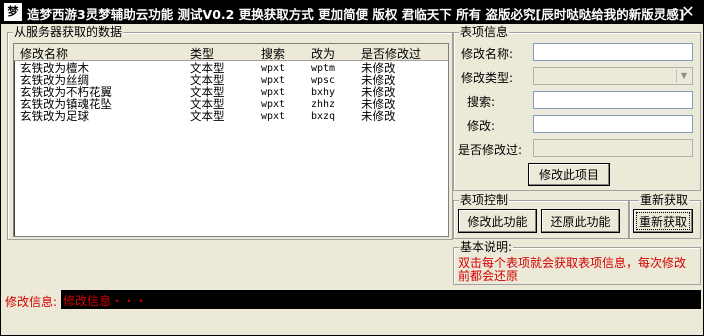  What do you see at coordinates (391, 53) in the screenshot?
I see `column-header-modified: 是否修改过` at bounding box center [391, 53].